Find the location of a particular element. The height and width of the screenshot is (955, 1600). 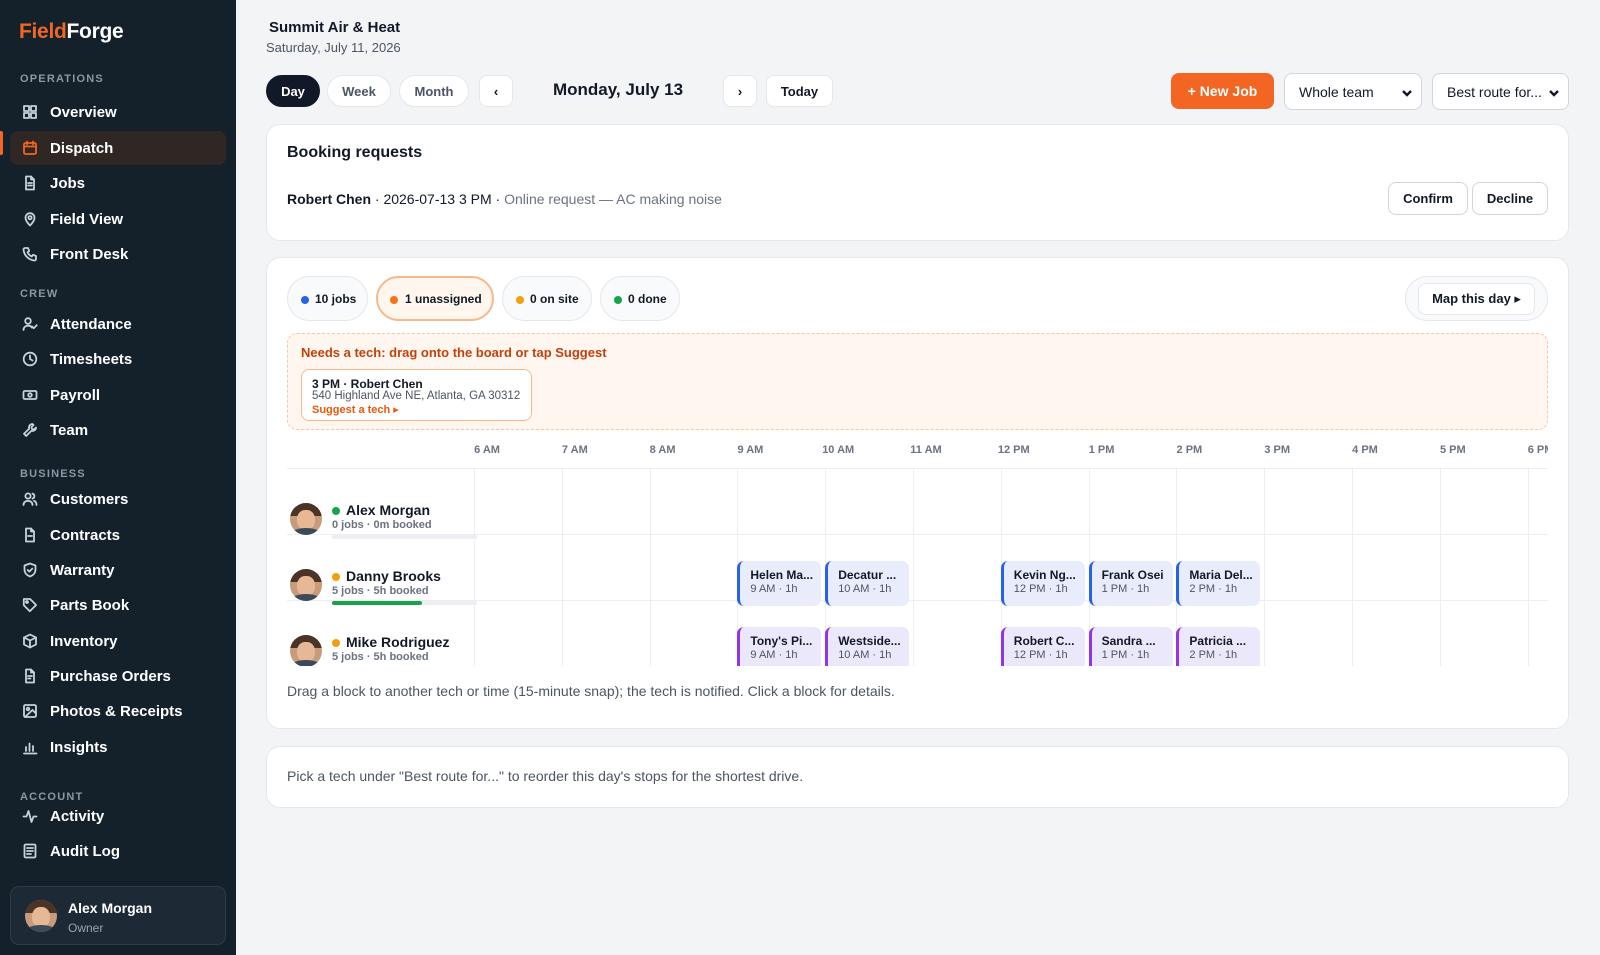

view-week-button: Week is located at coordinates (359, 91).